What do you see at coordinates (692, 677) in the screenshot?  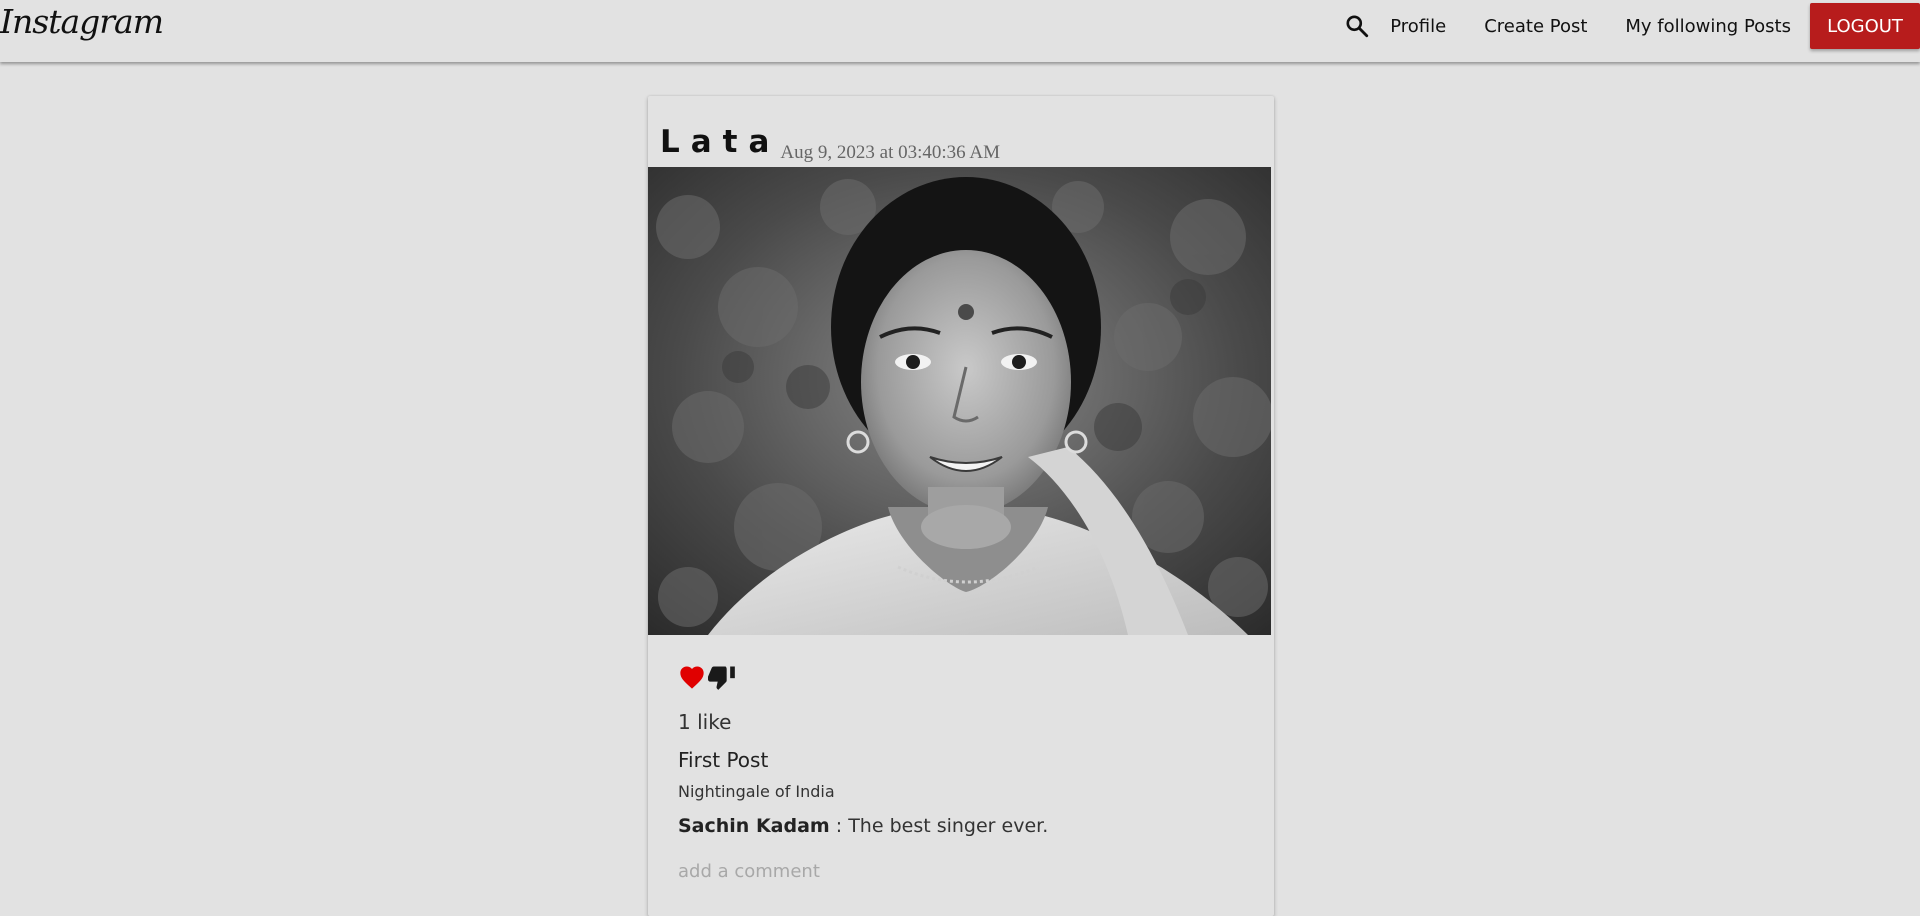 I see `heart-icon` at bounding box center [692, 677].